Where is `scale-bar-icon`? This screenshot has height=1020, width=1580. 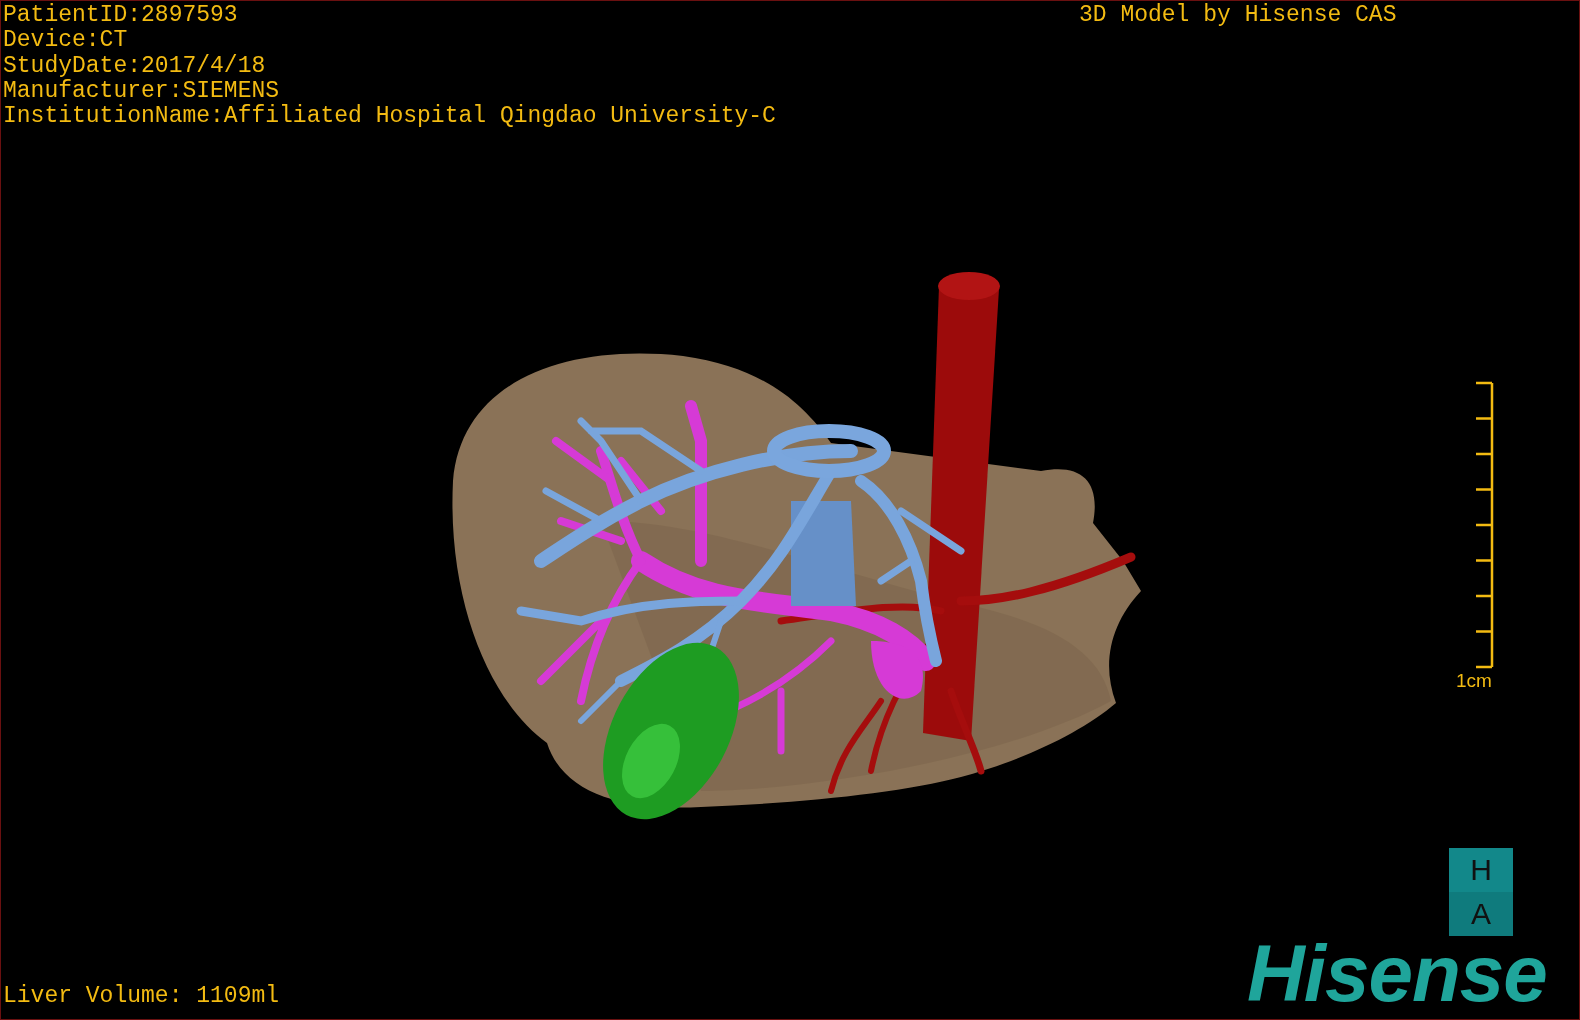
scale-bar-icon is located at coordinates (1484, 525).